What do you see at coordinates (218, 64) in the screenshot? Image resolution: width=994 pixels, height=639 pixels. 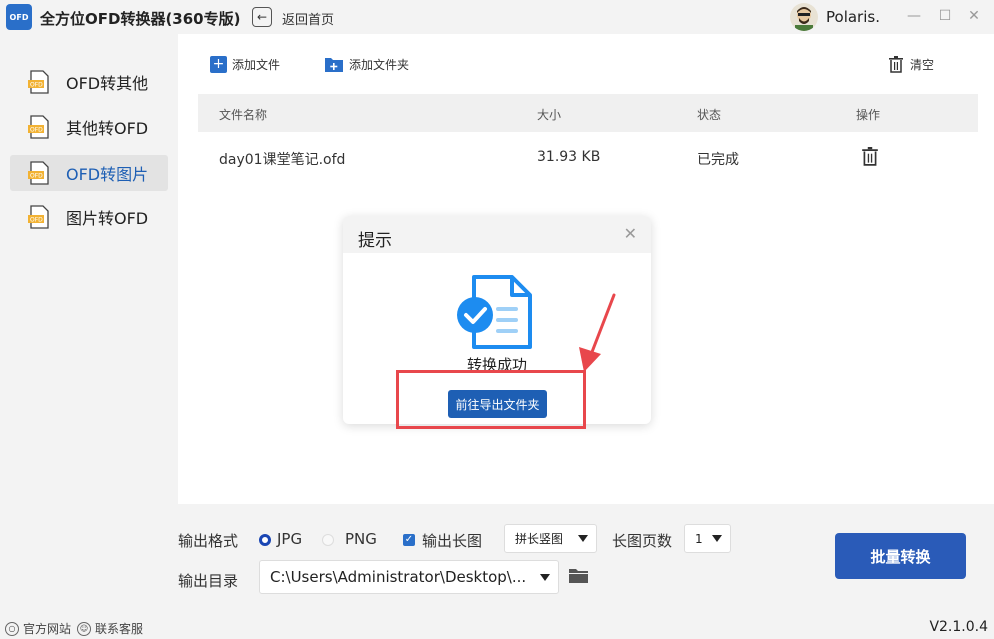 I see `plus-icon: +` at bounding box center [218, 64].